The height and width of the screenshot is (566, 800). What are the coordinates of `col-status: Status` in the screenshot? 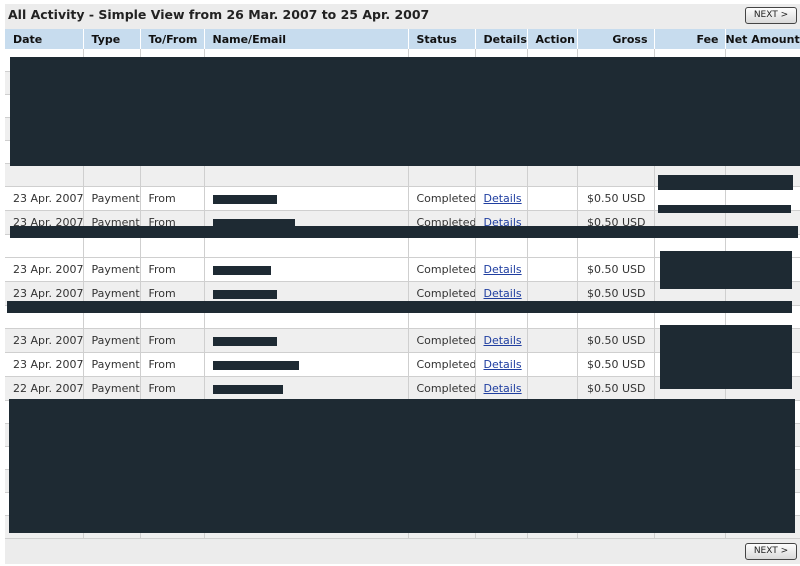 It's located at (442, 39).